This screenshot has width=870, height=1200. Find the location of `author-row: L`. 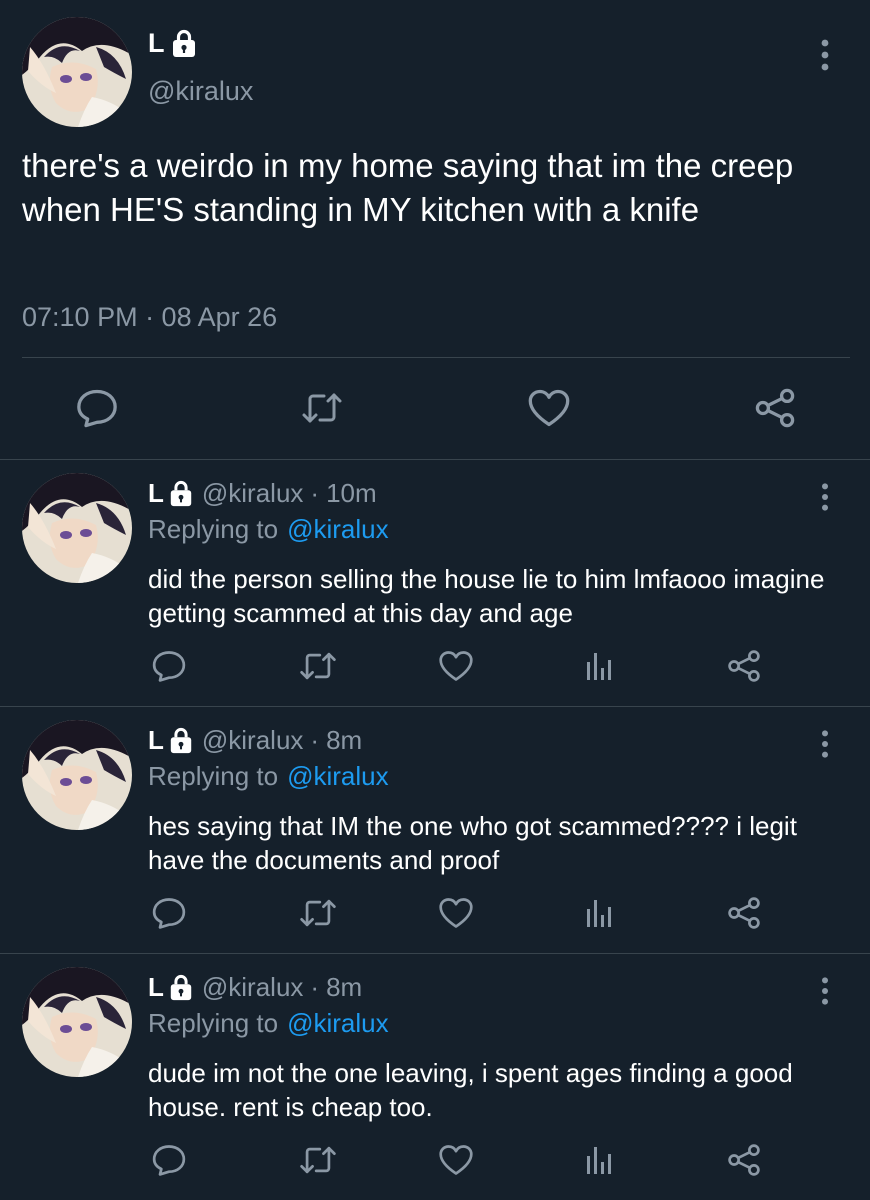

author-row: L is located at coordinates (173, 43).